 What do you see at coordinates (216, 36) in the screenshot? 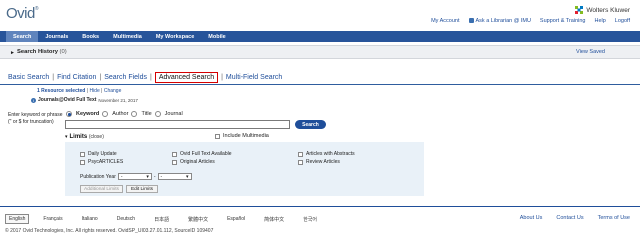
I see `nav-tab-mobile: Mobile` at bounding box center [216, 36].